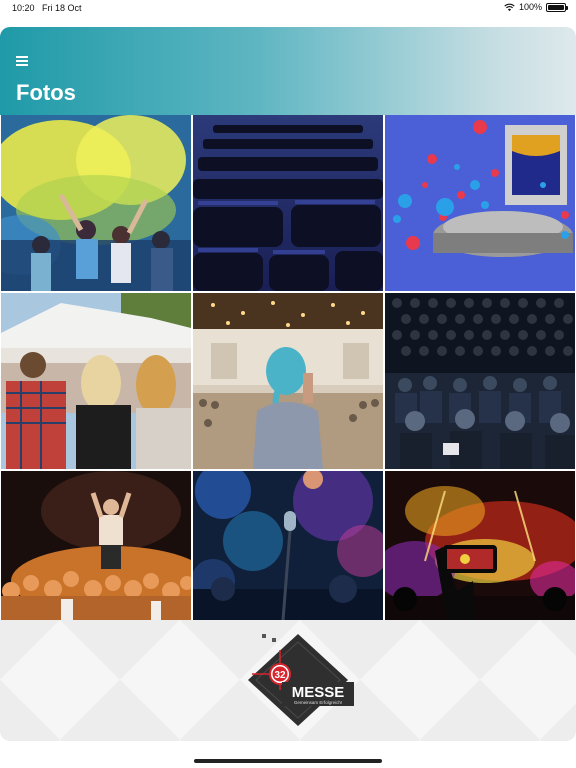  Describe the element at coordinates (509, 7) in the screenshot. I see `wifi-icon` at that location.